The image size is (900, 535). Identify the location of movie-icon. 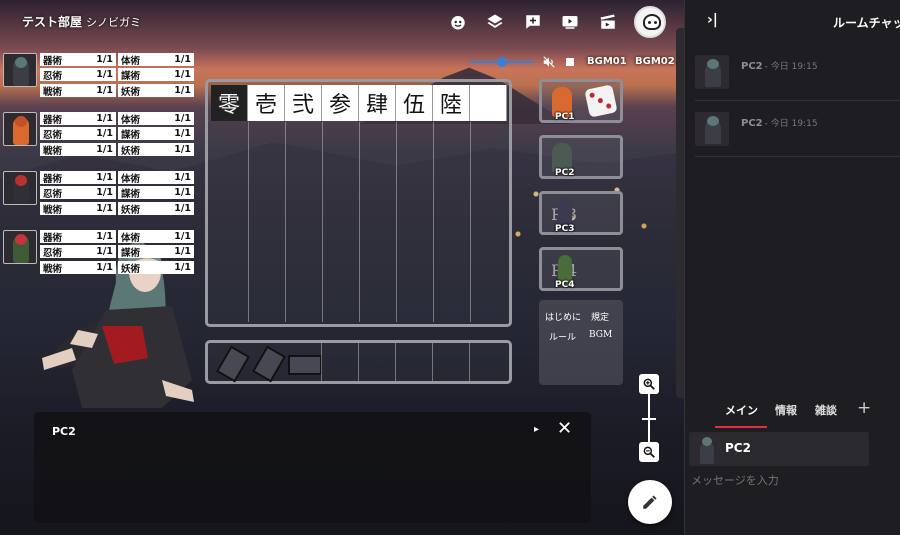
(608, 22).